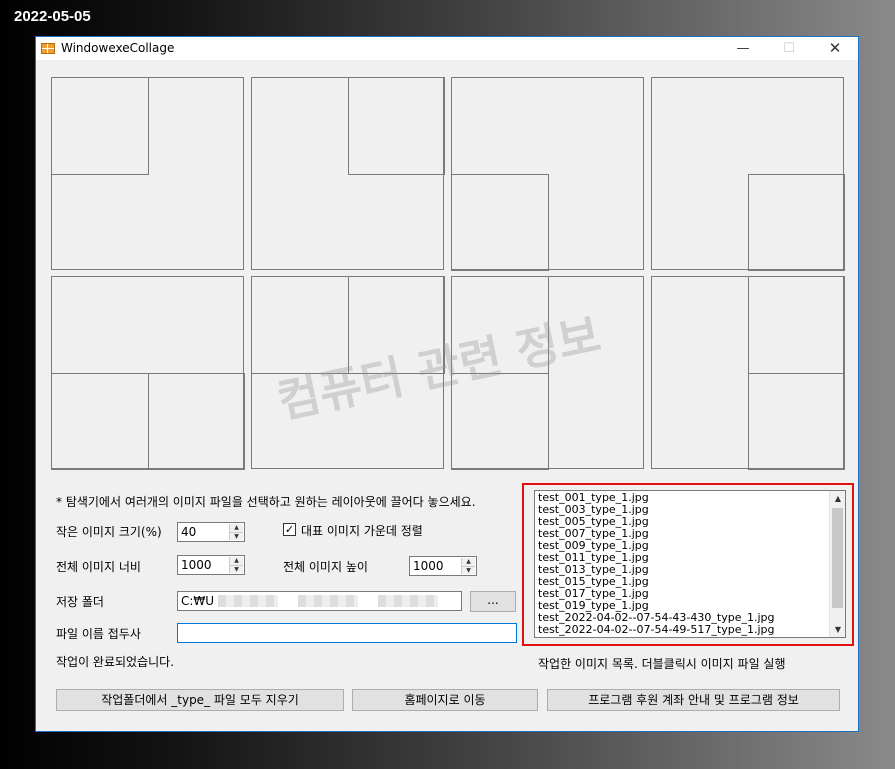  I want to click on save-folder-label: 저장 폴더, so click(80, 602).